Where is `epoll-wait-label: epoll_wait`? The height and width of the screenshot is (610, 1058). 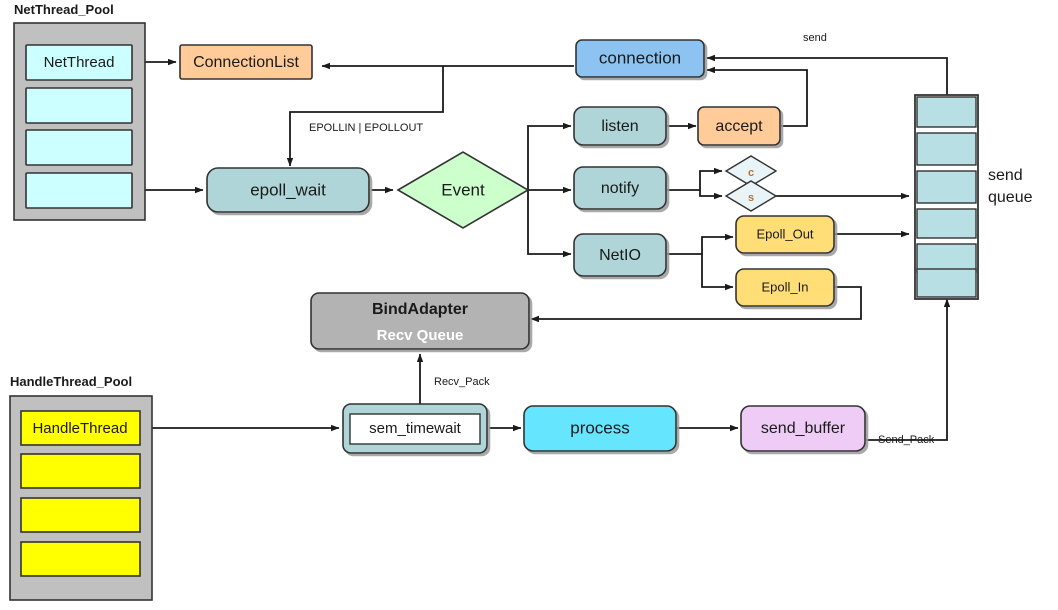
epoll-wait-label: epoll_wait is located at coordinates (288, 189).